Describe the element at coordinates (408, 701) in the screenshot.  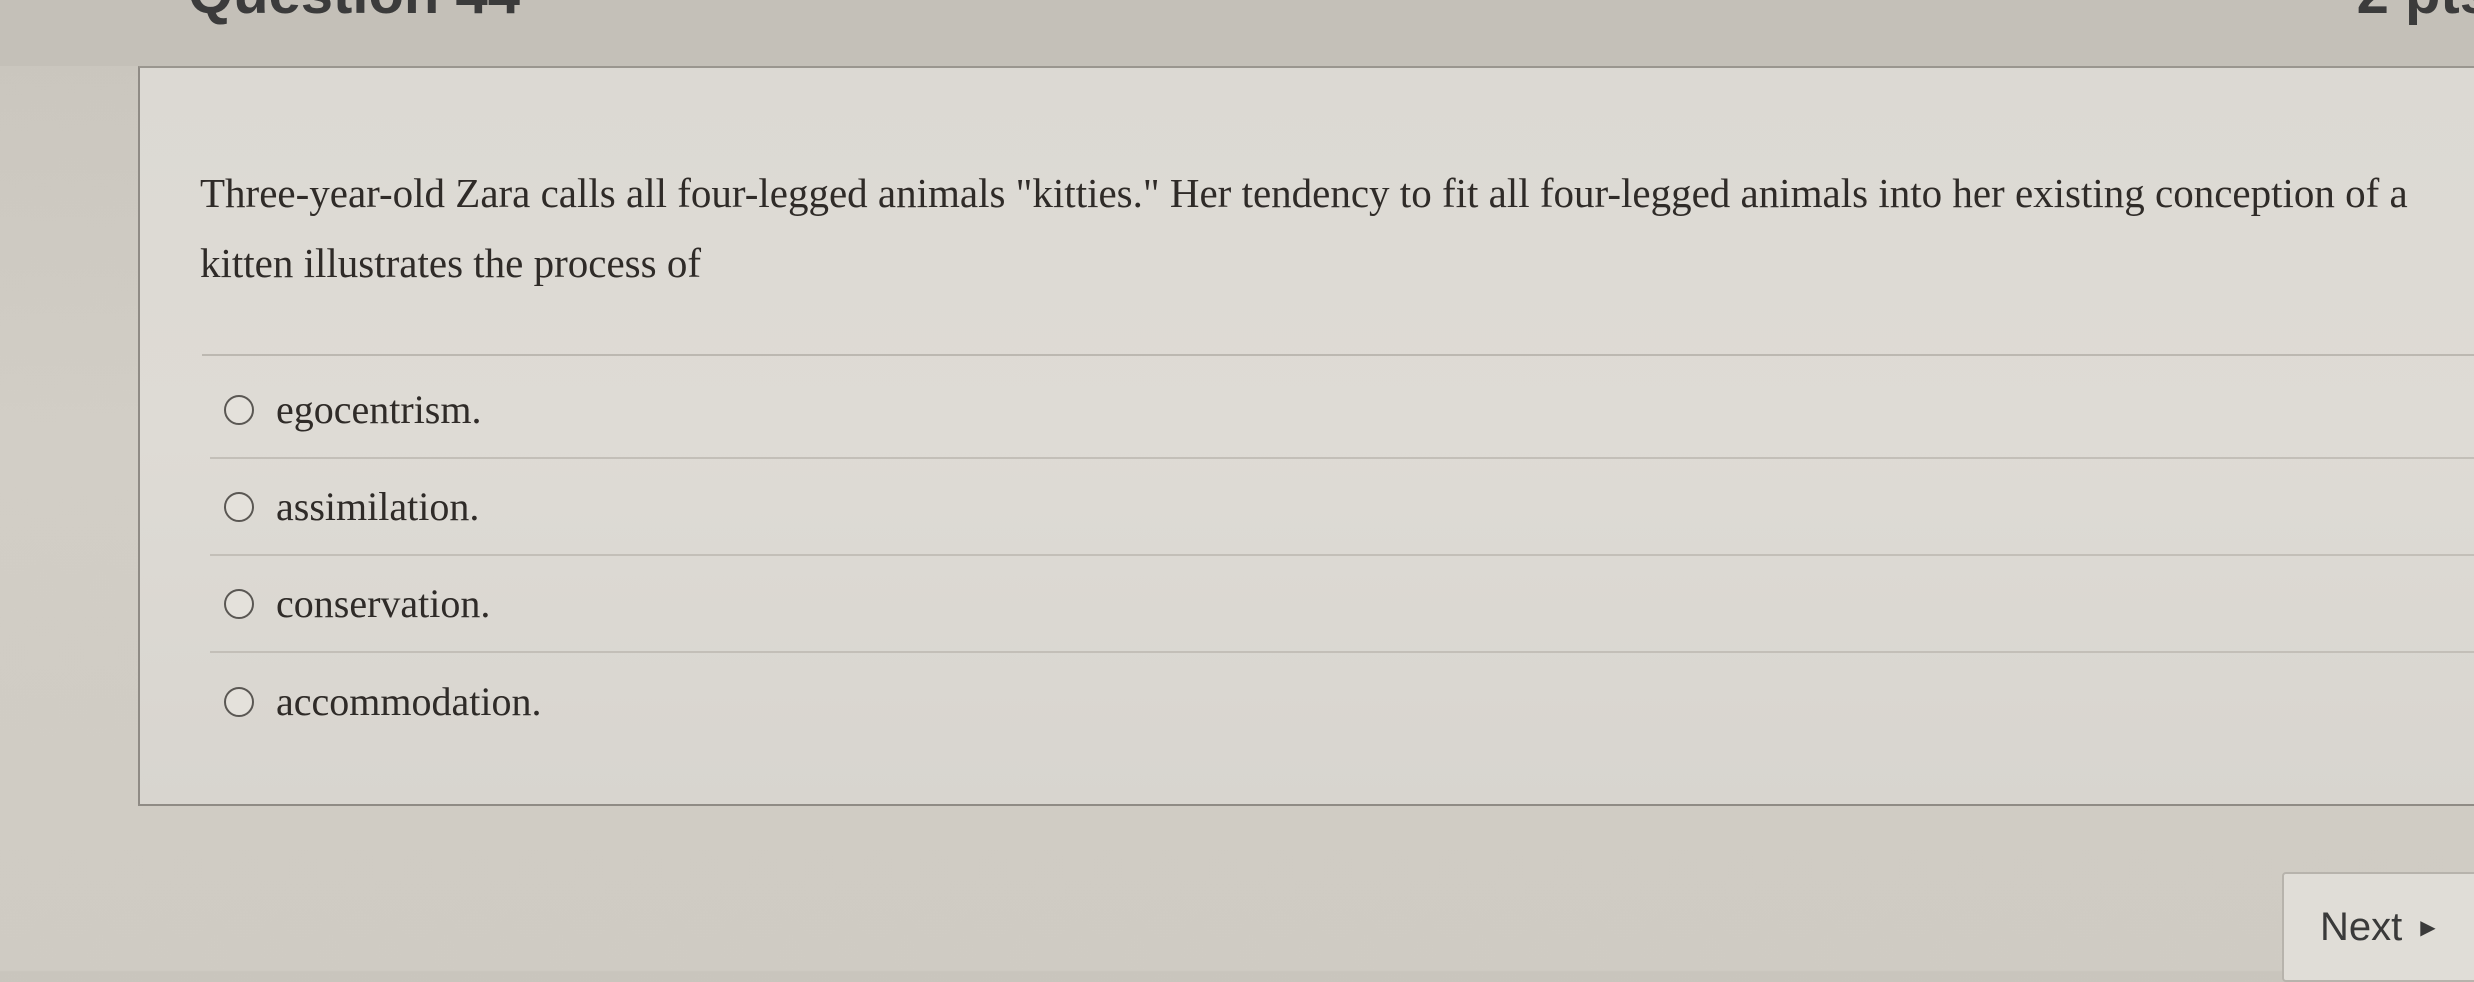
I see `answer-option-label: accommodation.` at that location.